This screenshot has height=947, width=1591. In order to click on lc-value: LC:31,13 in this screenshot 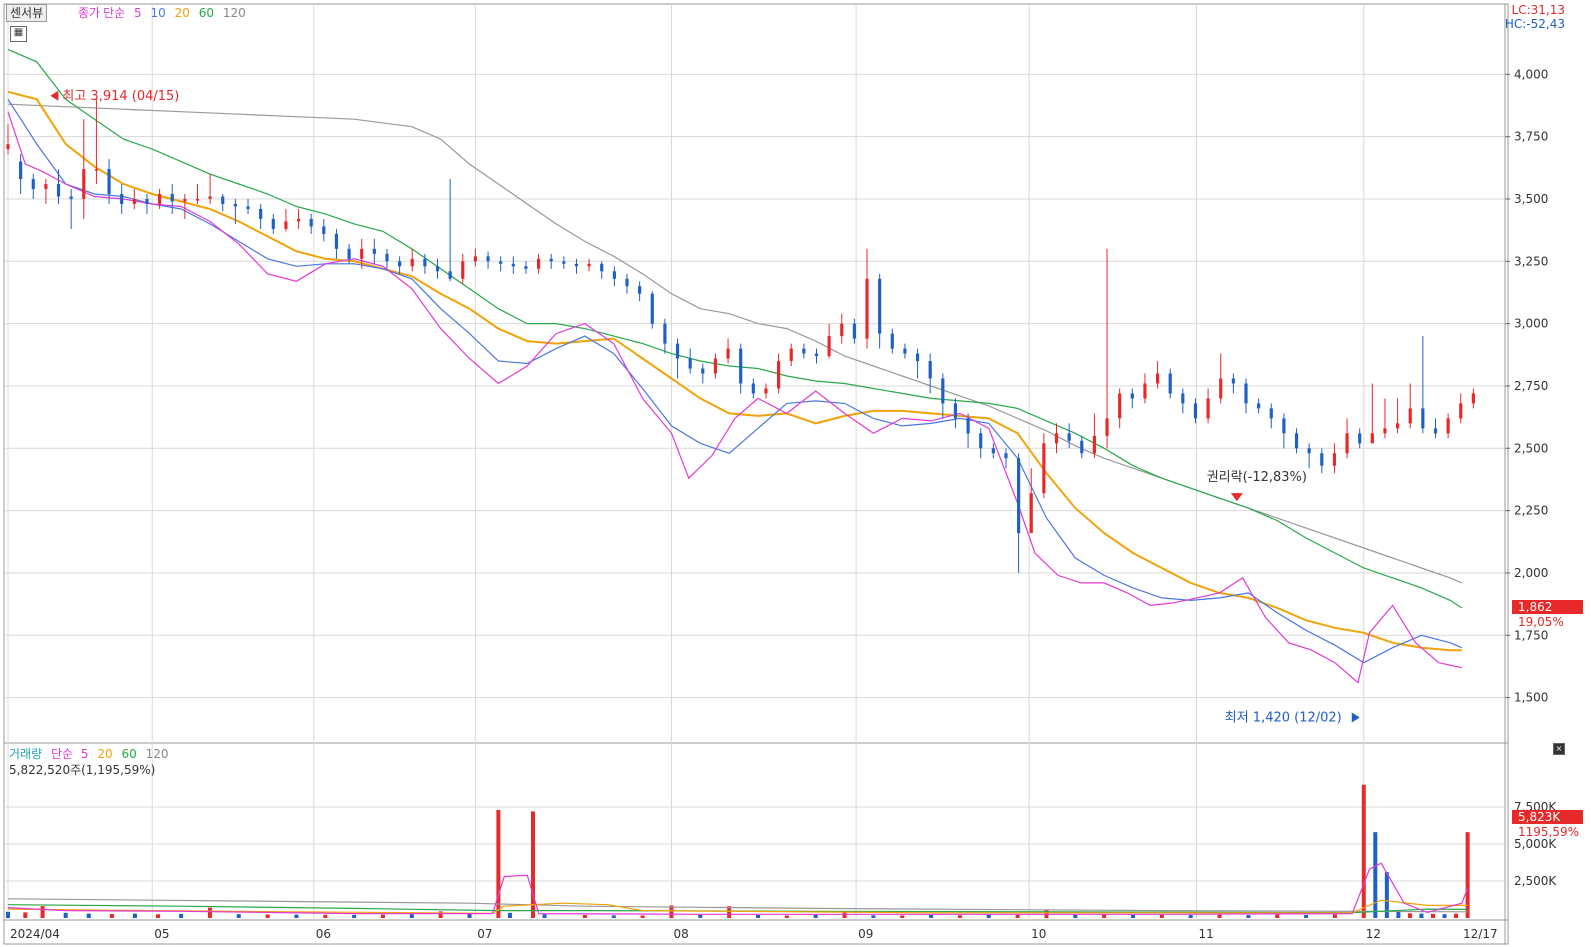, I will do `click(1538, 10)`.